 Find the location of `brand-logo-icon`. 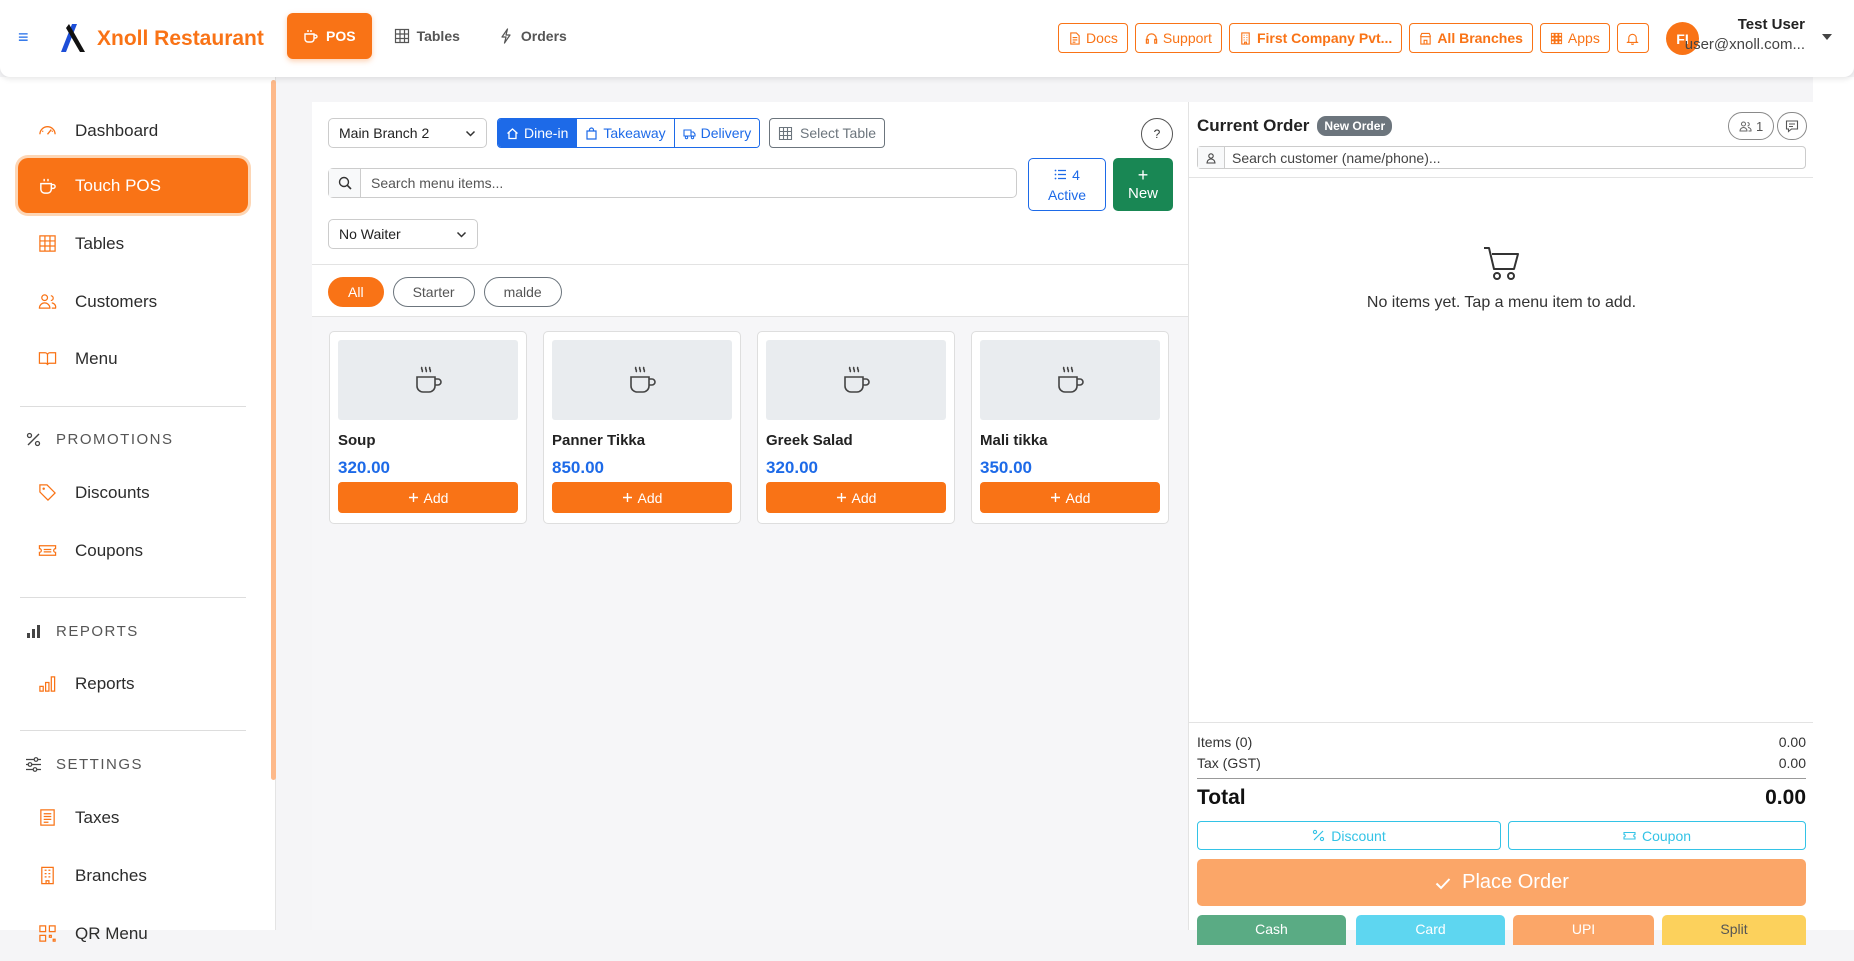

brand-logo-icon is located at coordinates (73, 38).